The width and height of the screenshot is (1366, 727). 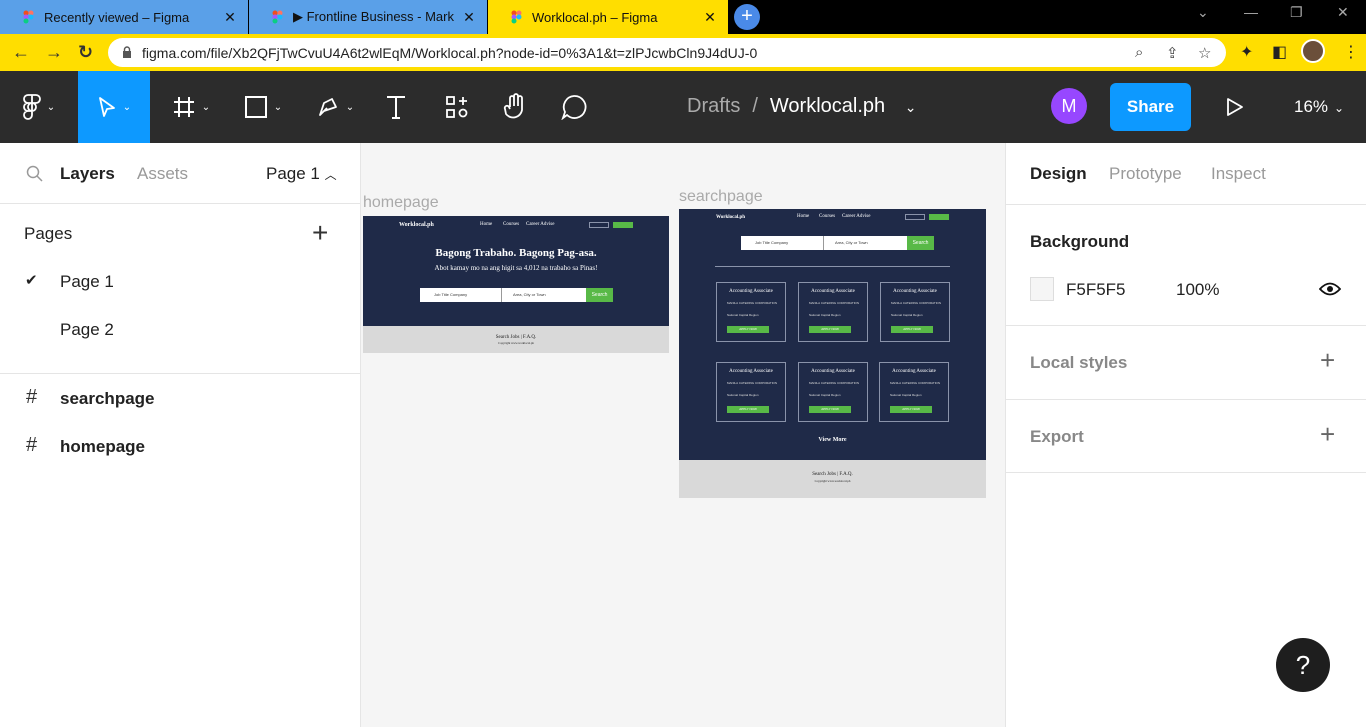 I want to click on side-panel-icon: ◧, so click(x=1279, y=52).